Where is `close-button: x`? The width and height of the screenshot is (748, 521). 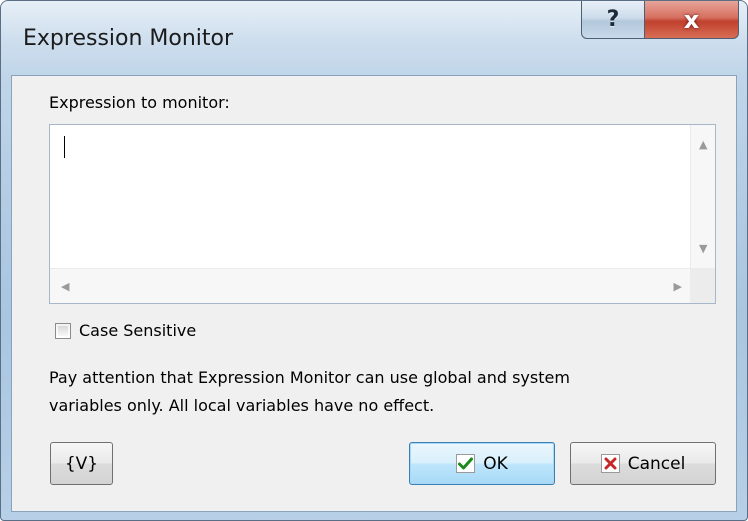 close-button: x is located at coordinates (692, 20).